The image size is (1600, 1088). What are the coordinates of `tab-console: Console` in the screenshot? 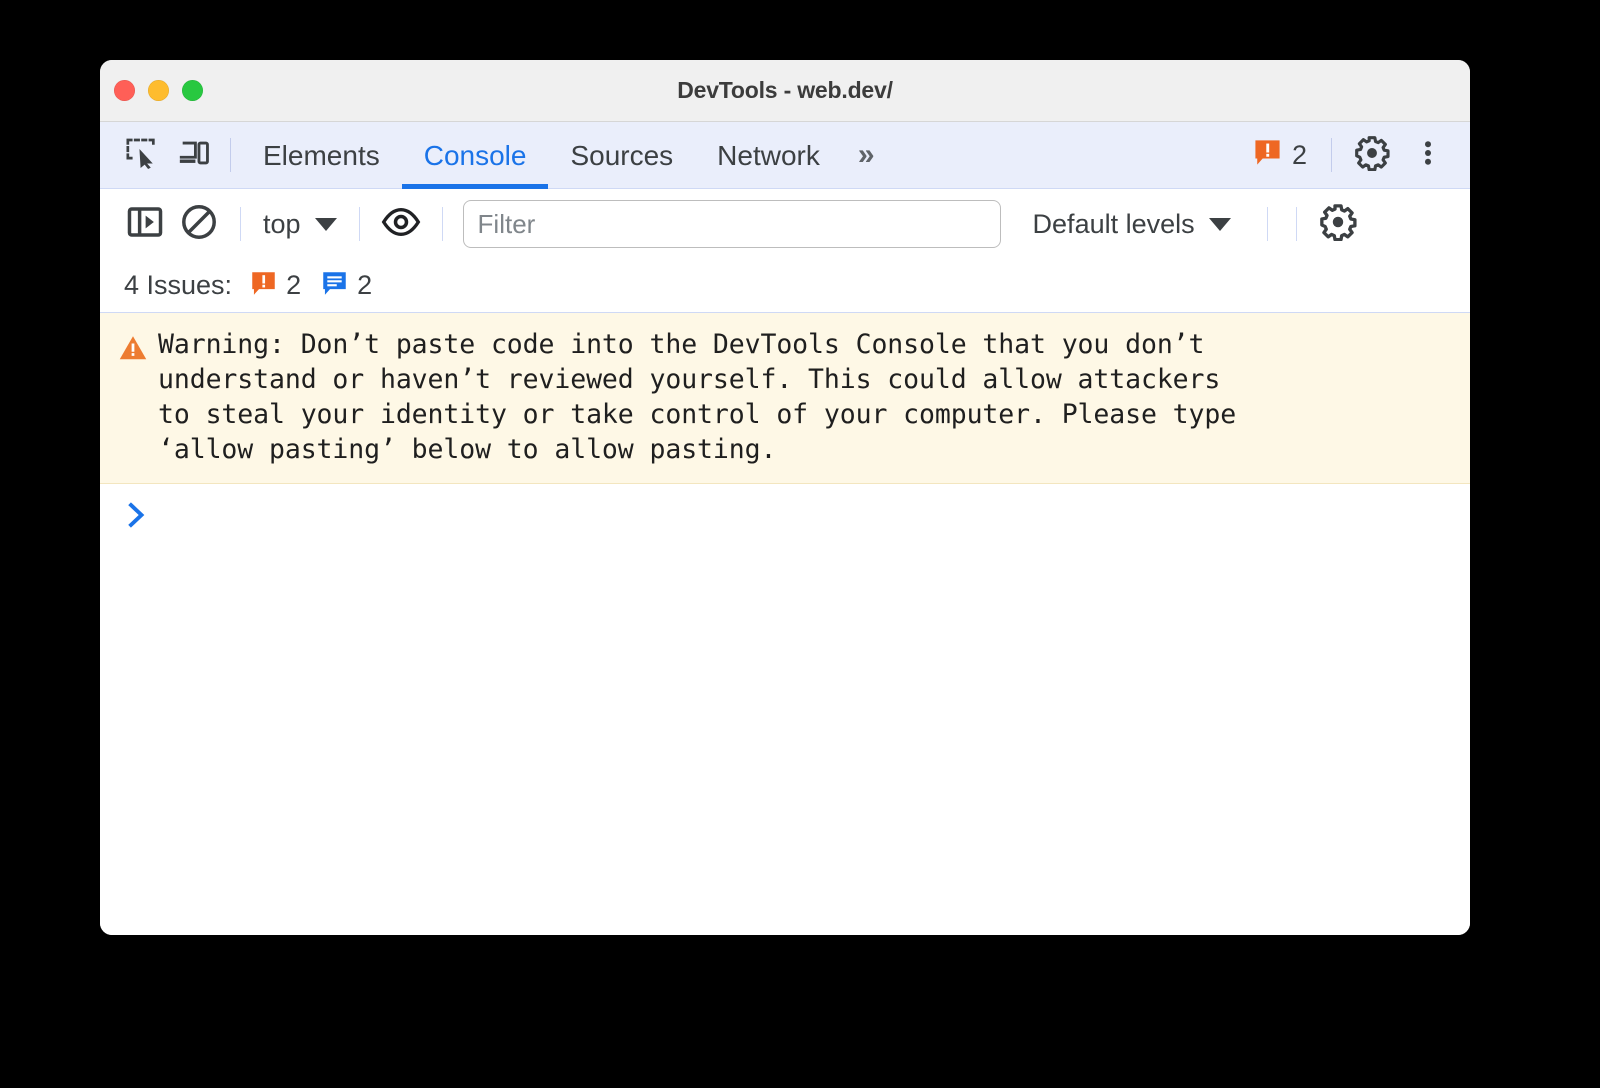 It's located at (475, 155).